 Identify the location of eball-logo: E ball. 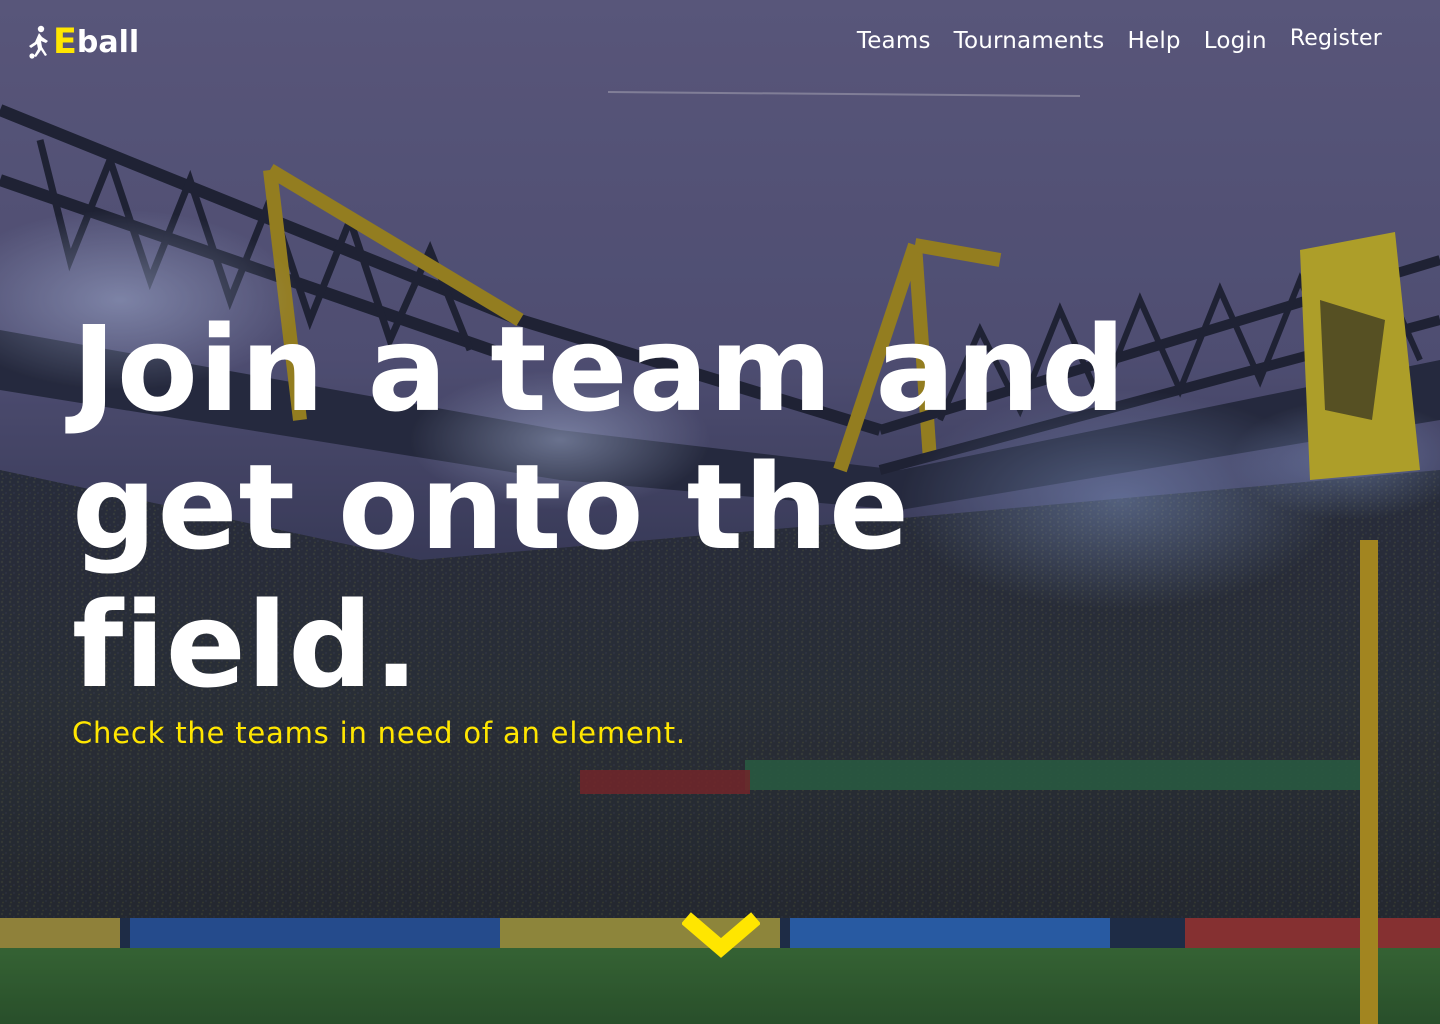
(82, 42).